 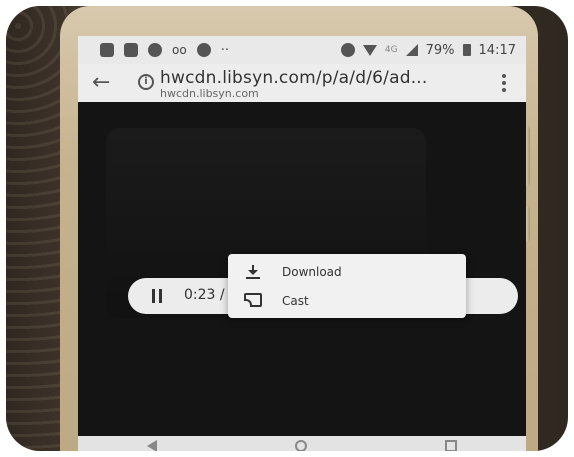 What do you see at coordinates (391, 50) in the screenshot?
I see `signal-type-label: 4G` at bounding box center [391, 50].